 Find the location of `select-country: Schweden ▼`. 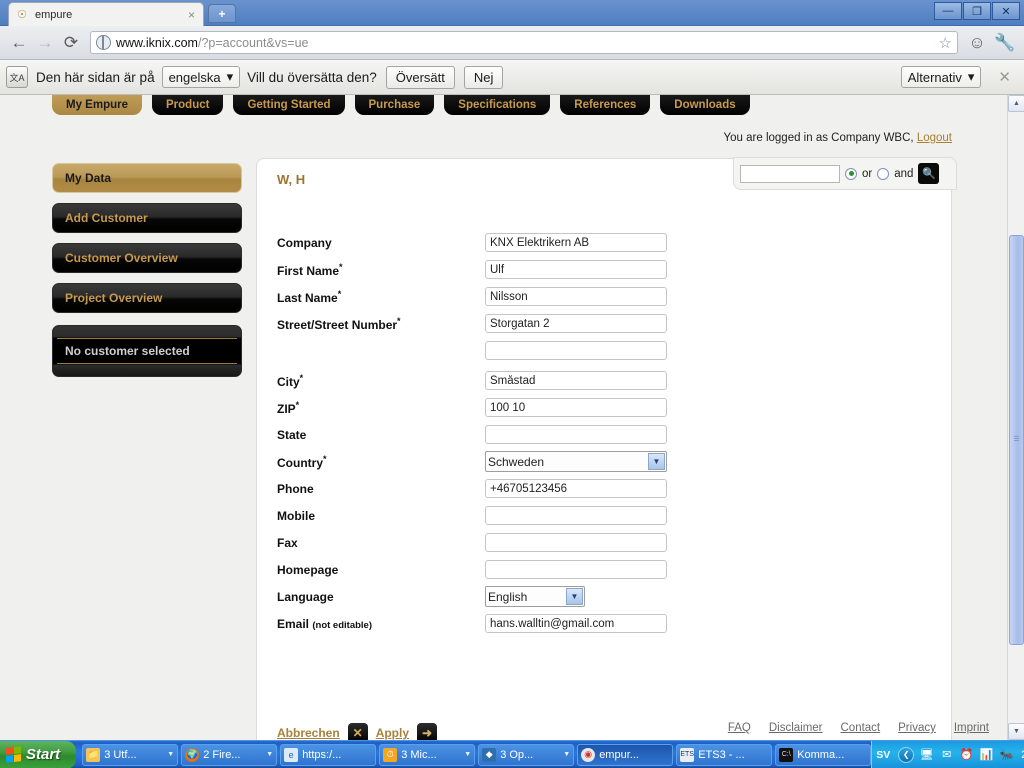

select-country: Schweden ▼ is located at coordinates (576, 461).